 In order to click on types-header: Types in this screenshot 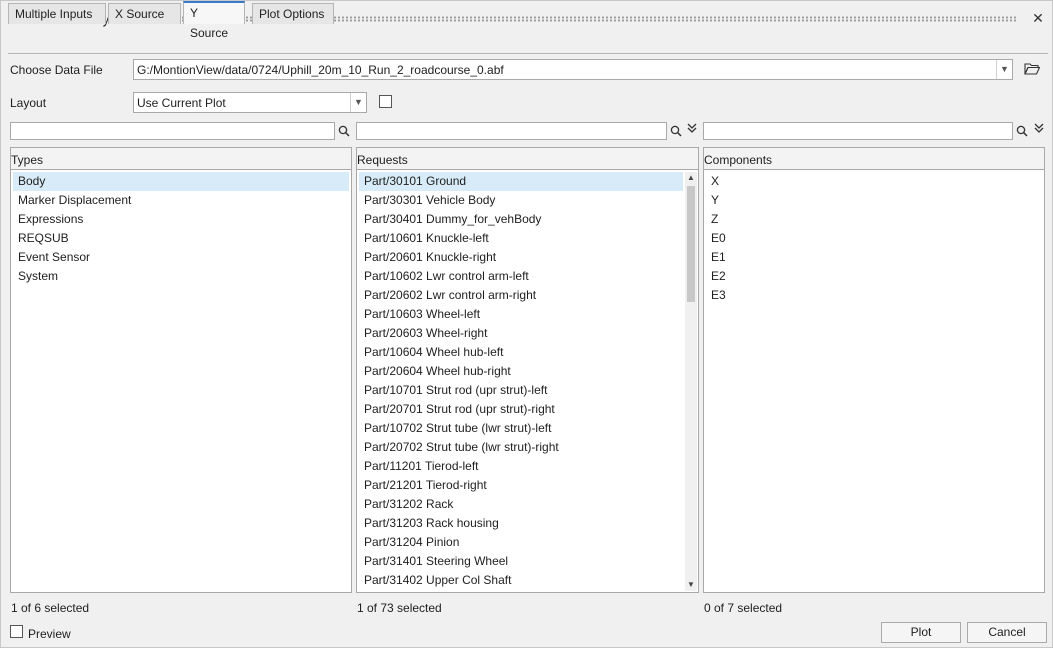, I will do `click(181, 159)`.